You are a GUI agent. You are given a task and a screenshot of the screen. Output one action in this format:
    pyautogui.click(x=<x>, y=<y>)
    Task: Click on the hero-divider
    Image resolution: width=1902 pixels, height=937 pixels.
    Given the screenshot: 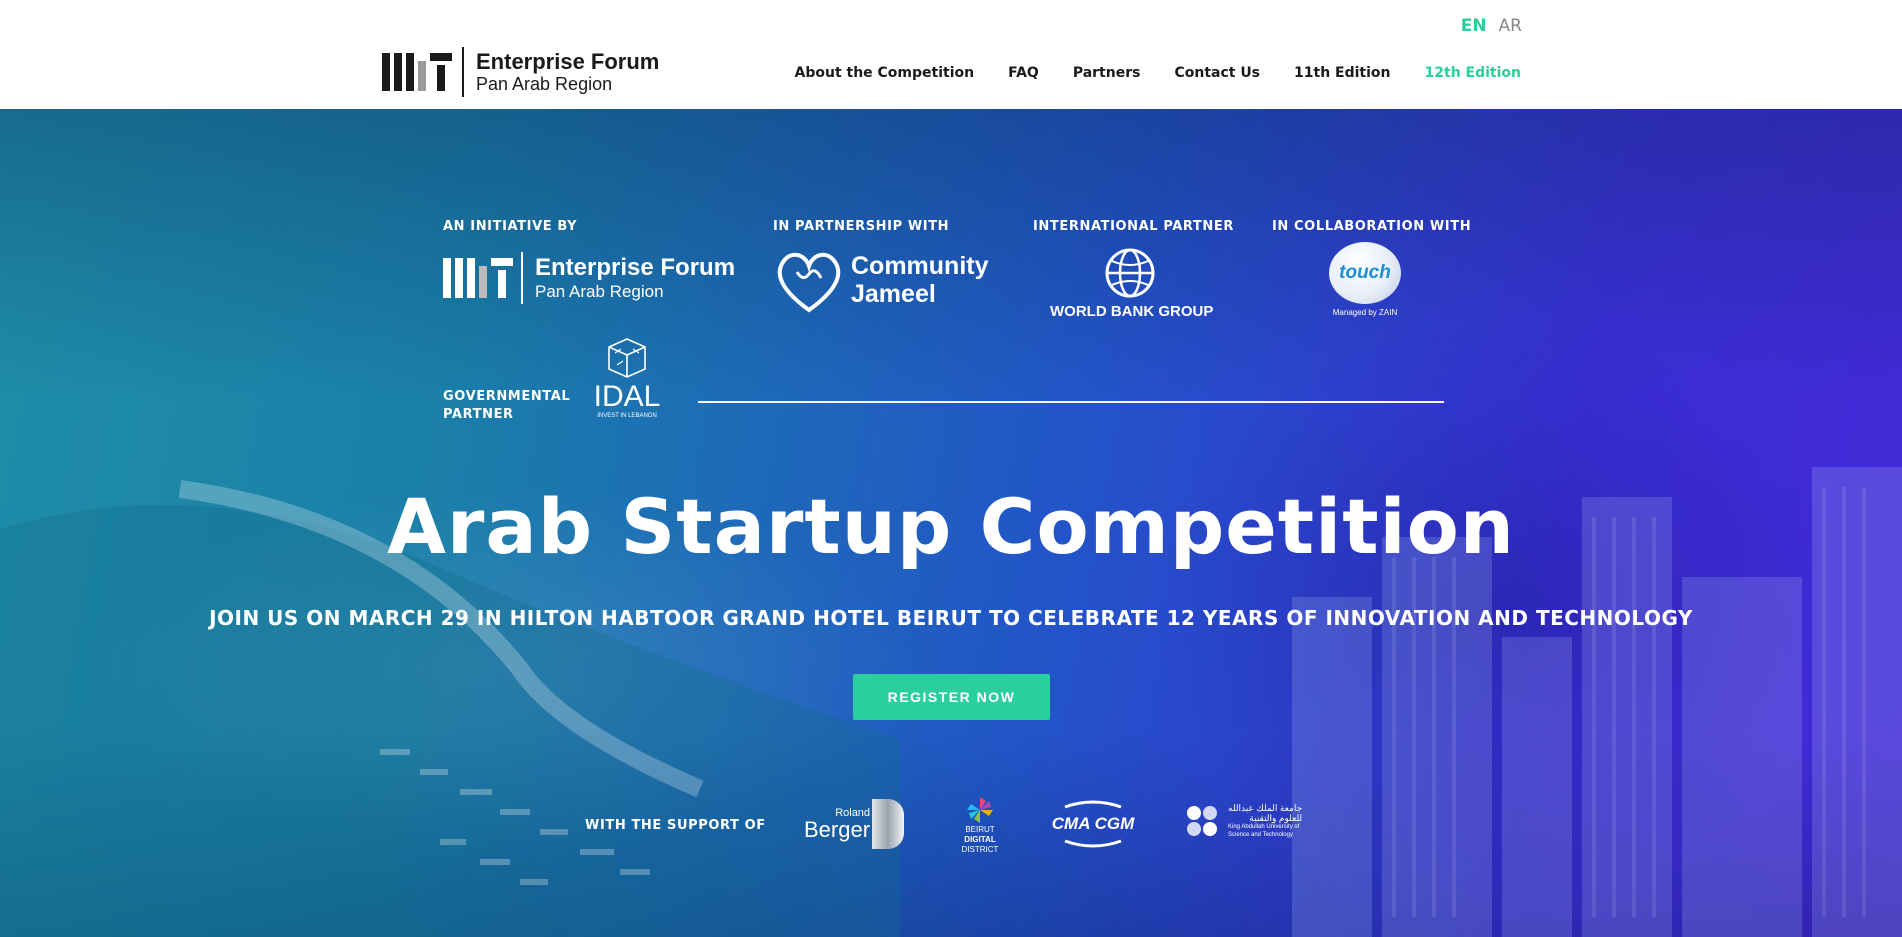 What is the action you would take?
    pyautogui.click(x=1071, y=402)
    